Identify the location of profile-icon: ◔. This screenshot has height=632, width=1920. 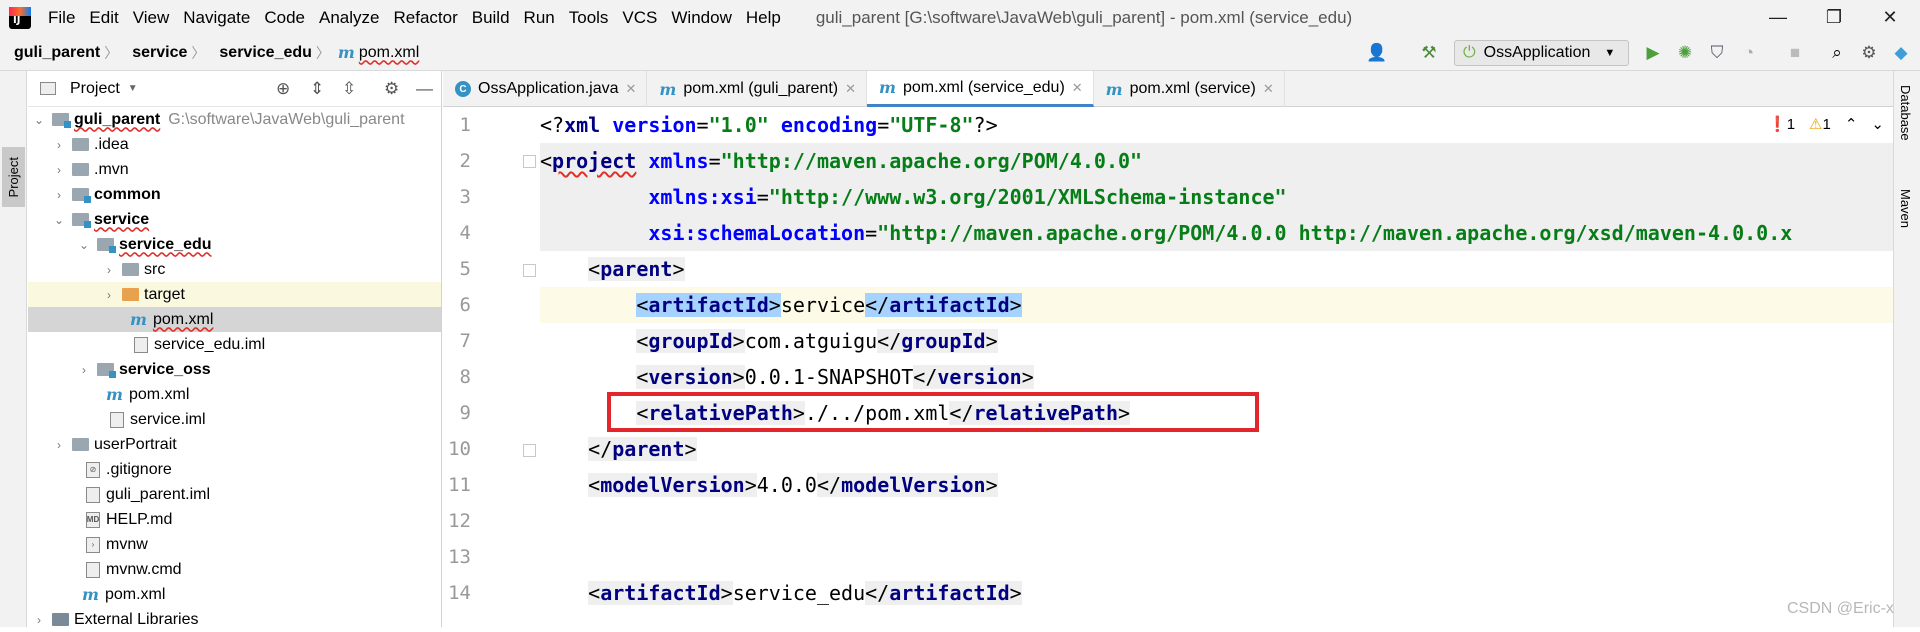
(1749, 53).